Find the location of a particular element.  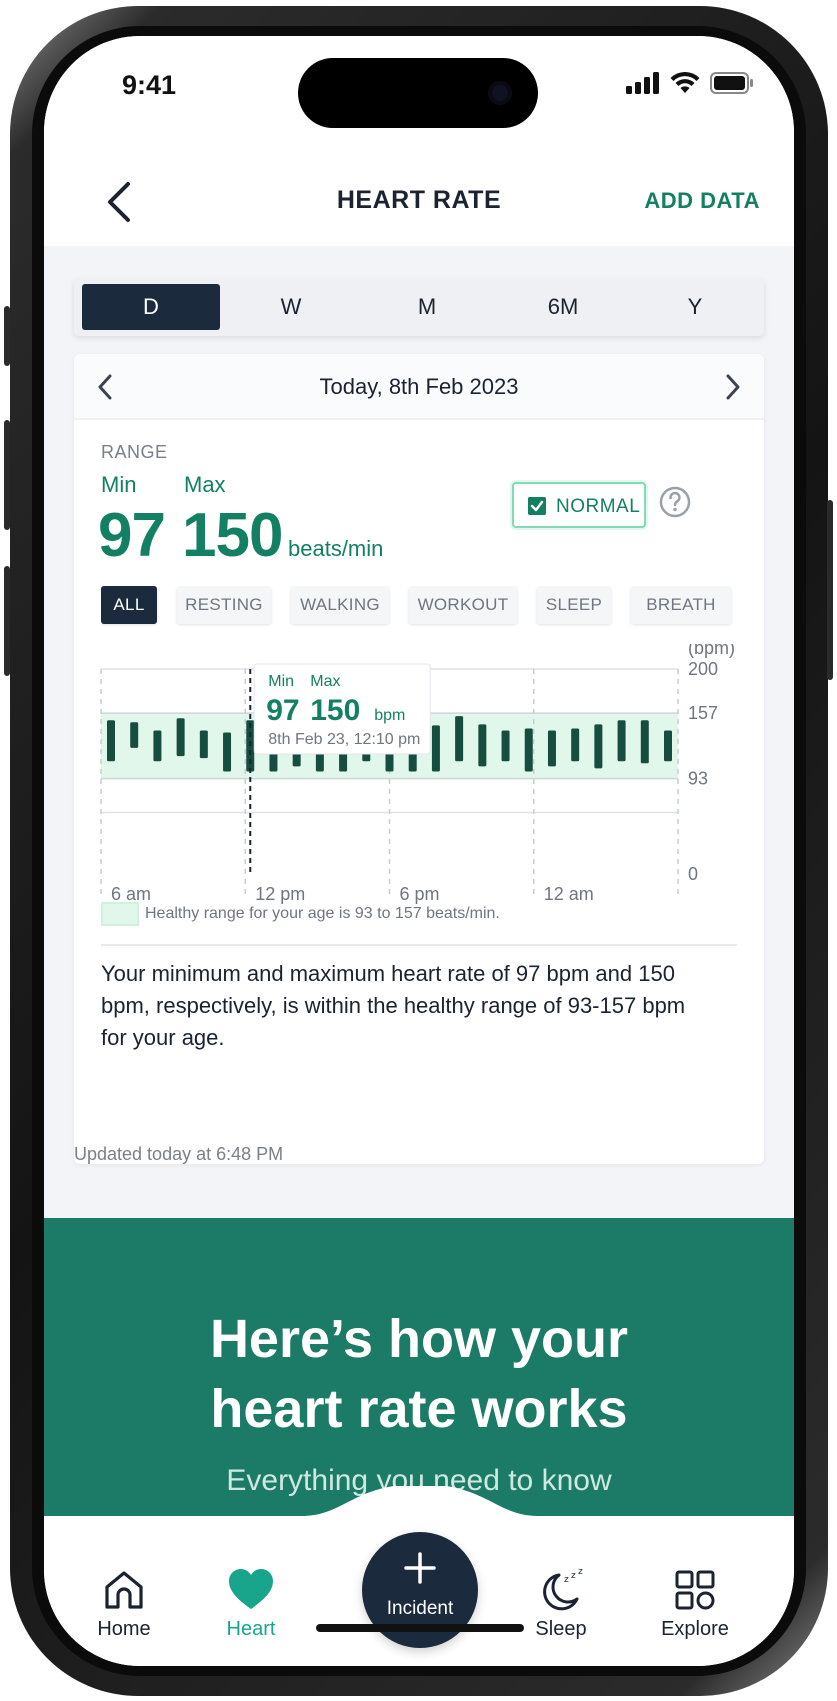

filter-sleep: SLEEP is located at coordinates (574, 605).